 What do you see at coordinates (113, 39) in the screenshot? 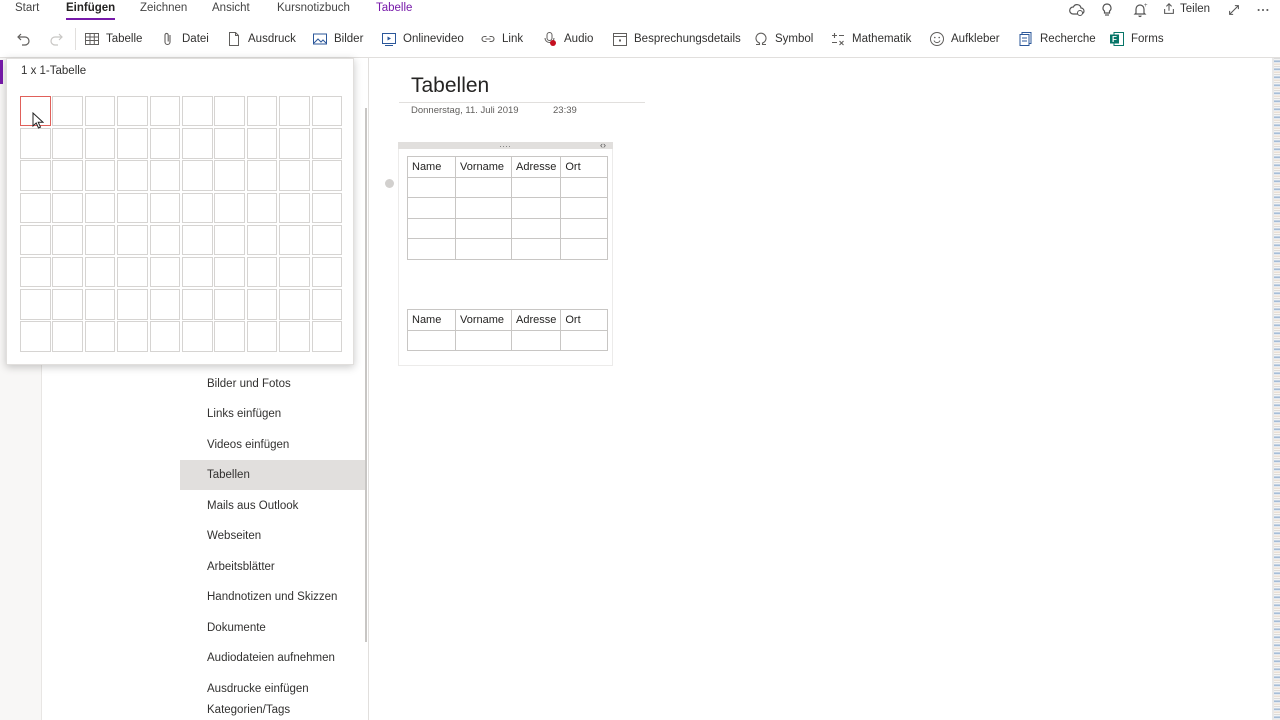
I see `insert-table-button: Tabelle` at bounding box center [113, 39].